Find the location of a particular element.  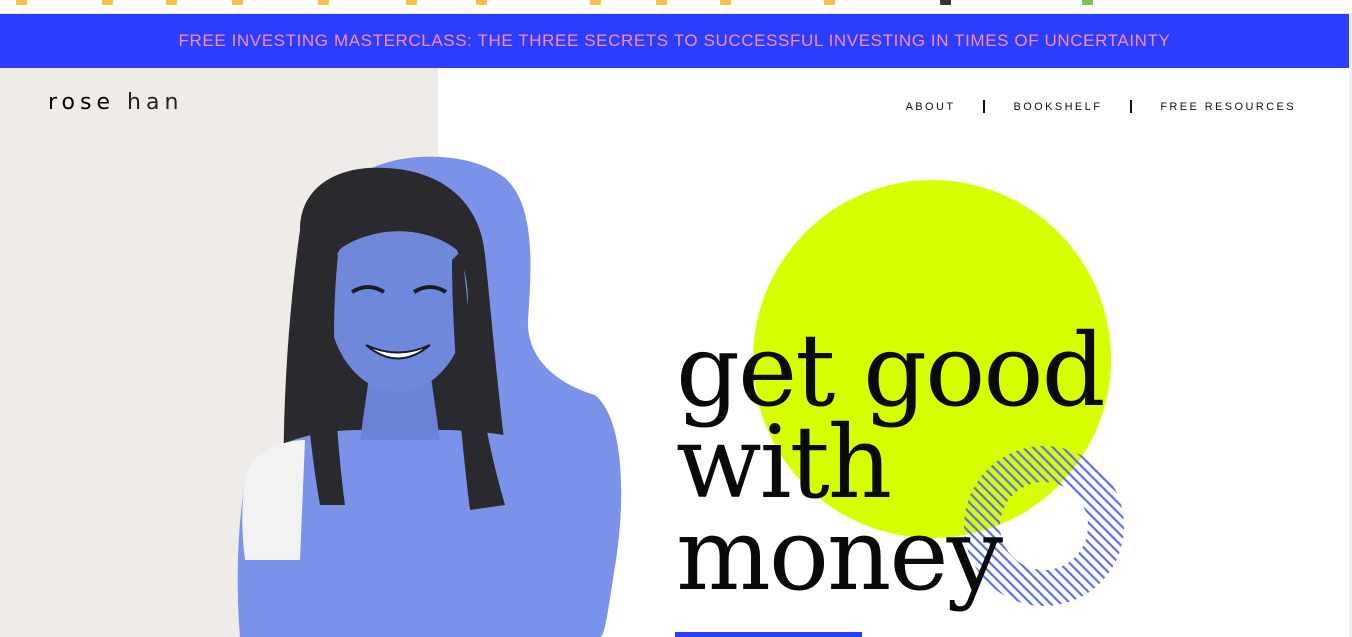

cta-button-top is located at coordinates (768, 634).